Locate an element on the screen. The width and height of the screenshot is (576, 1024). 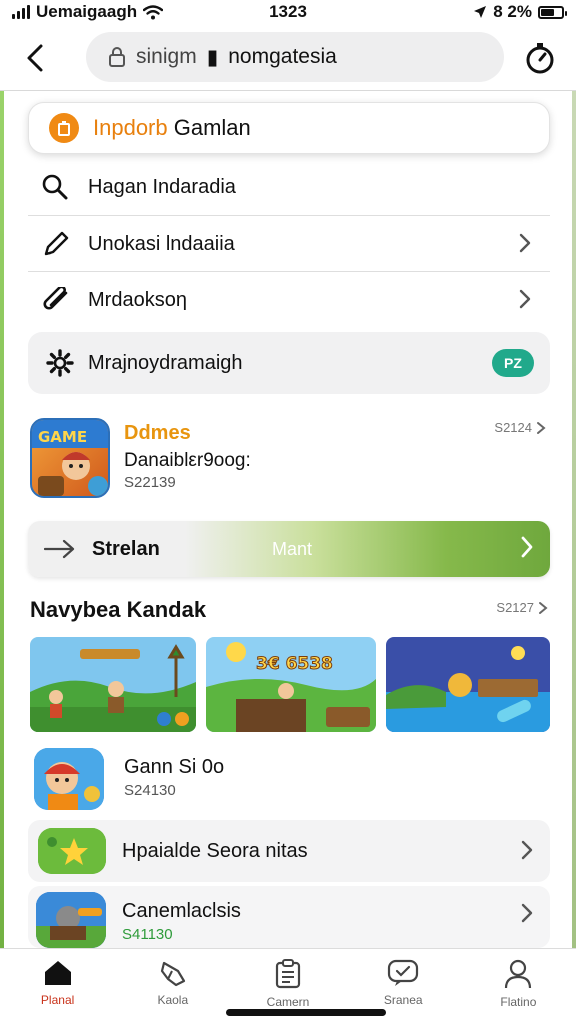
address-bar-row: sinigm ▮ nomgatesia is located at coordinates (288, 58).